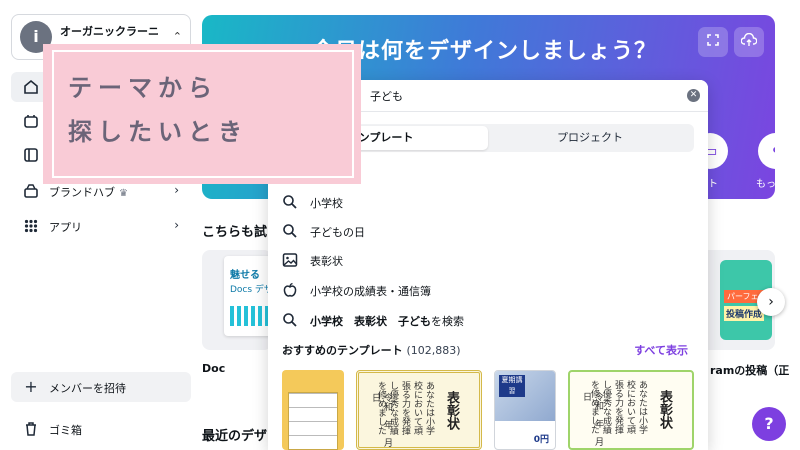  I want to click on trash-icon, so click(31, 429).